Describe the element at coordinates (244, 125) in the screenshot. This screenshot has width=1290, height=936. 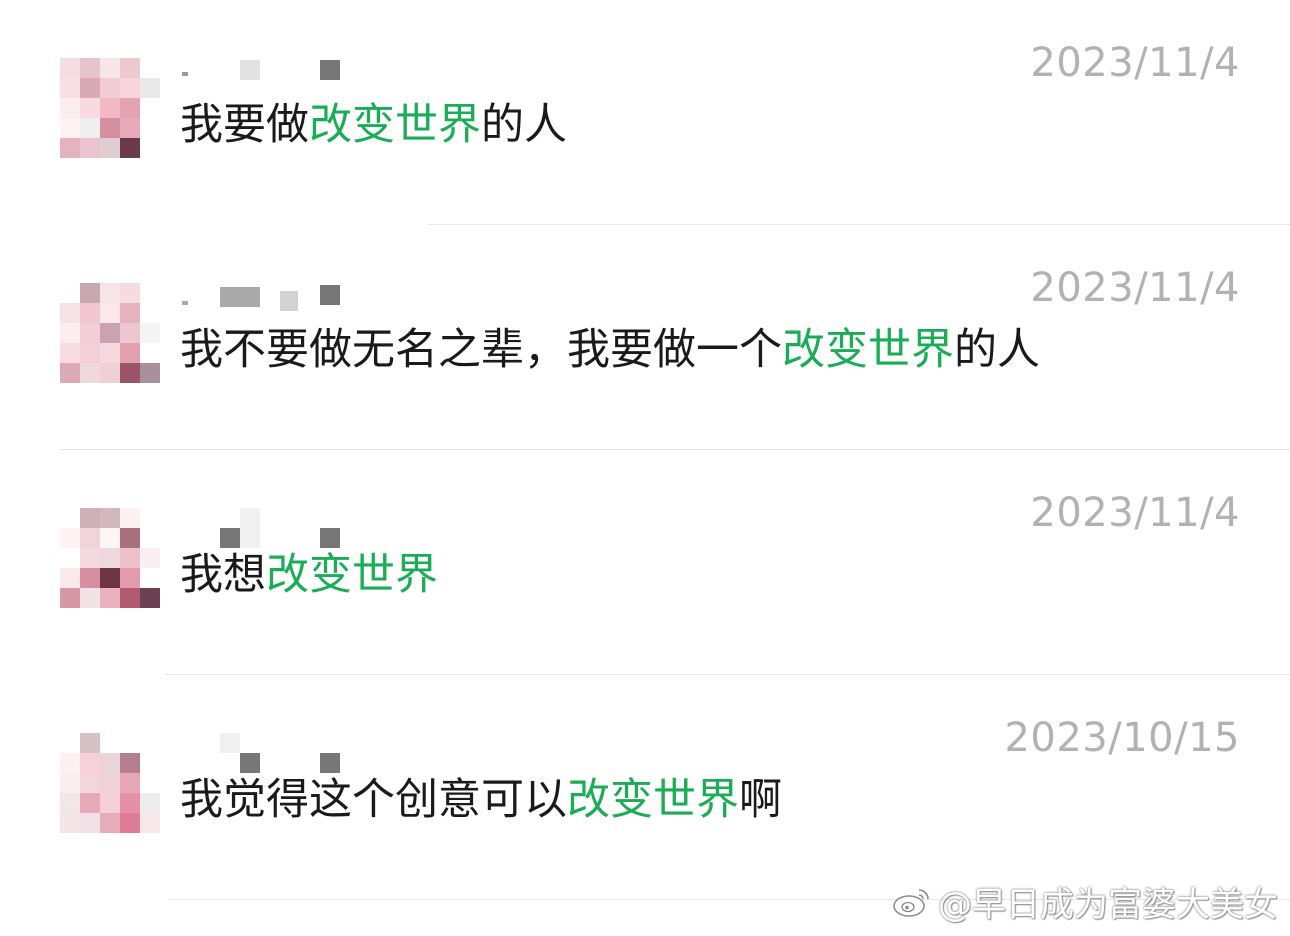
I see `snippet-text: 我要做` at that location.